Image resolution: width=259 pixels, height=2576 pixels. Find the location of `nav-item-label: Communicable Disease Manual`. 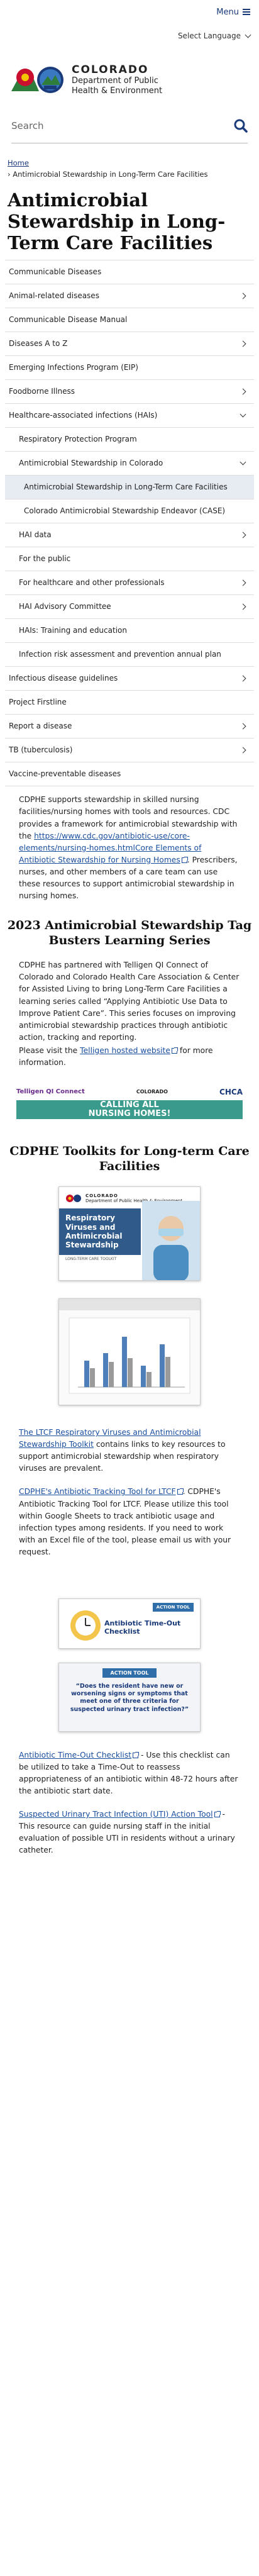

nav-item-label: Communicable Disease Manual is located at coordinates (68, 320).